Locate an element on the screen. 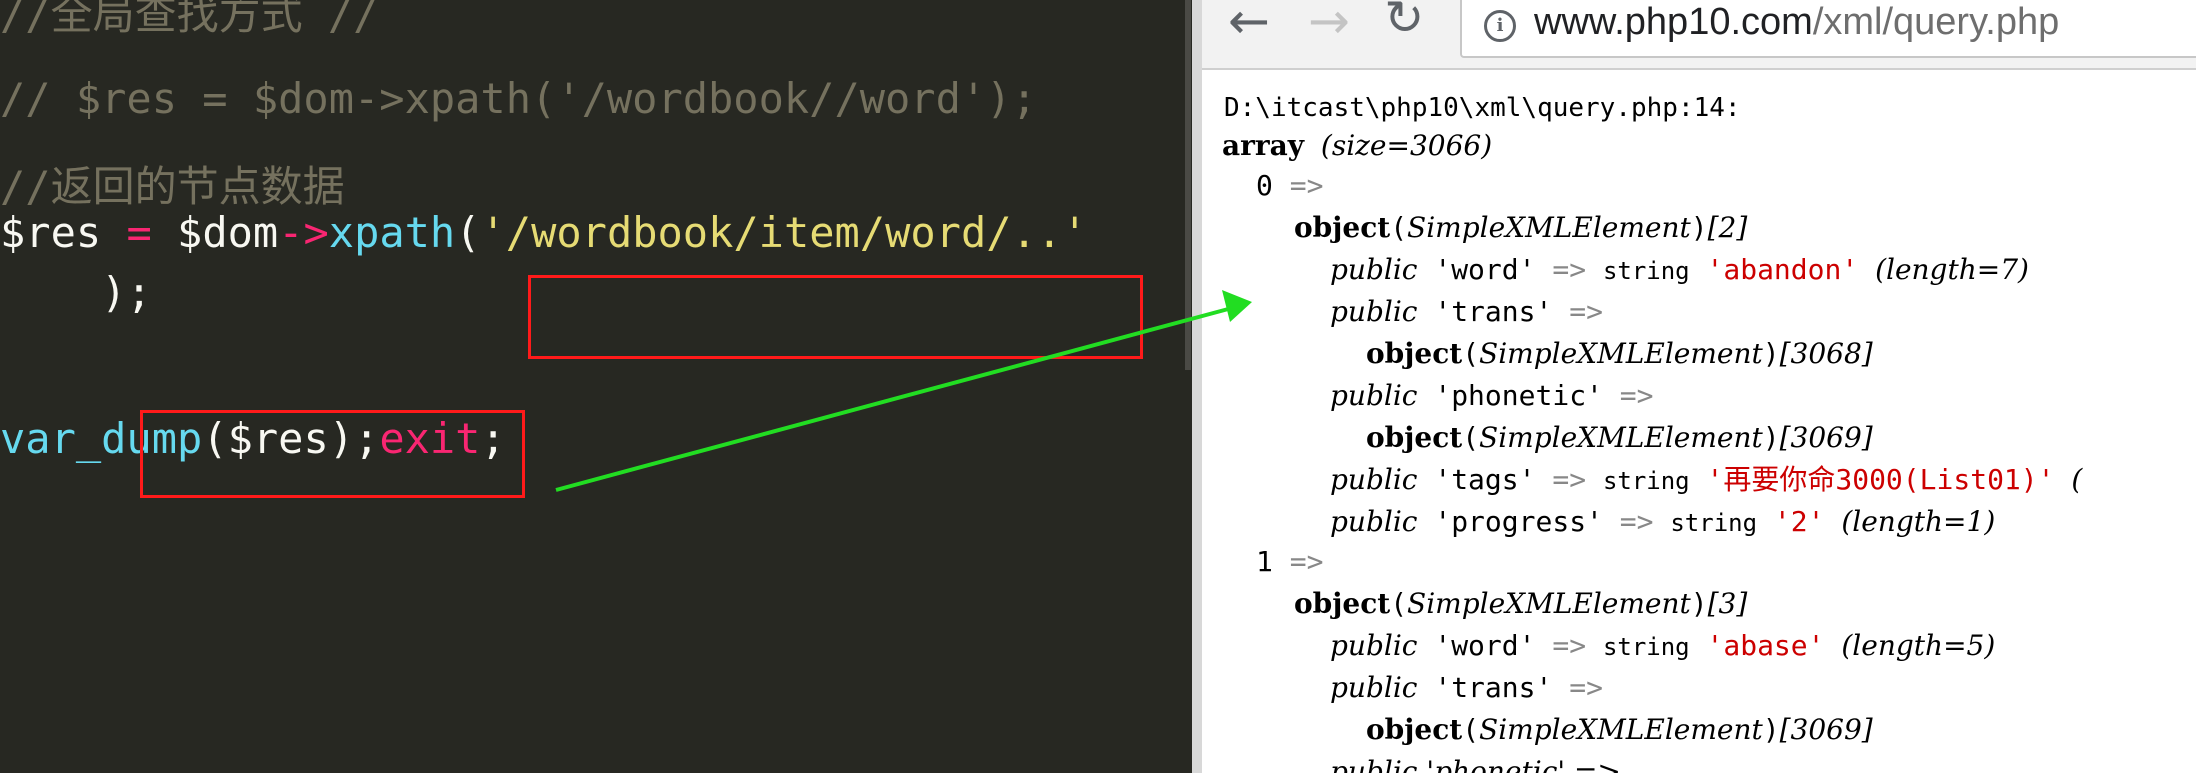 This screenshot has width=2196, height=773. code-token-vardump-a: var_du is located at coordinates (76, 438).